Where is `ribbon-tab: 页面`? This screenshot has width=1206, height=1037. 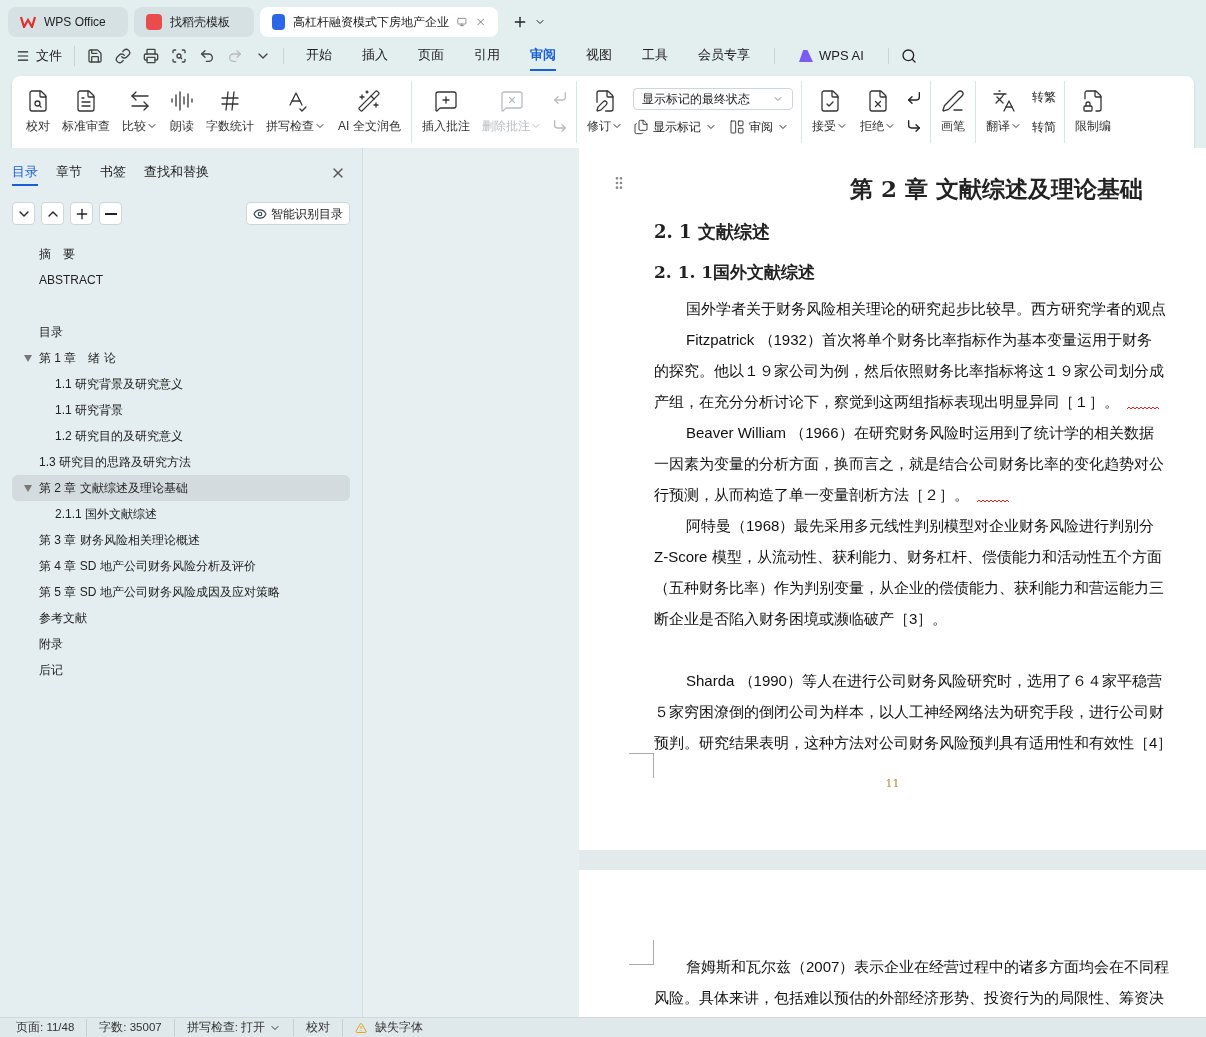
ribbon-tab: 页面 is located at coordinates (431, 56).